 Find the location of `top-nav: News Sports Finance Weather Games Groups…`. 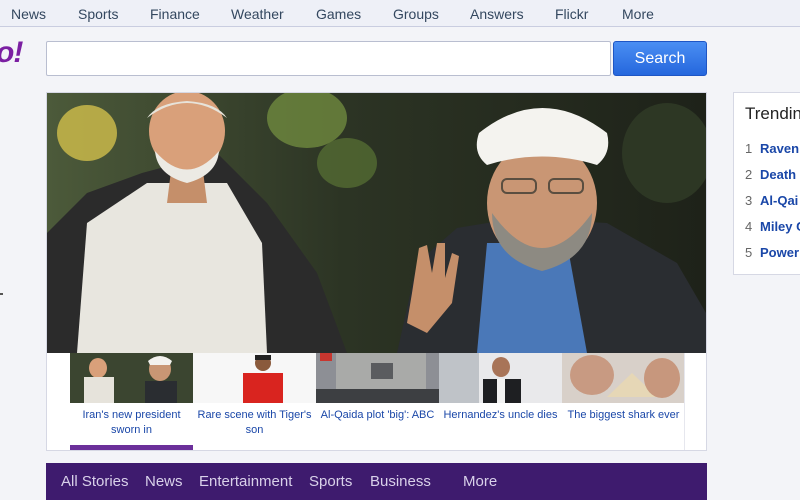

top-nav: News Sports Finance Weather Games Groups… is located at coordinates (400, 13).